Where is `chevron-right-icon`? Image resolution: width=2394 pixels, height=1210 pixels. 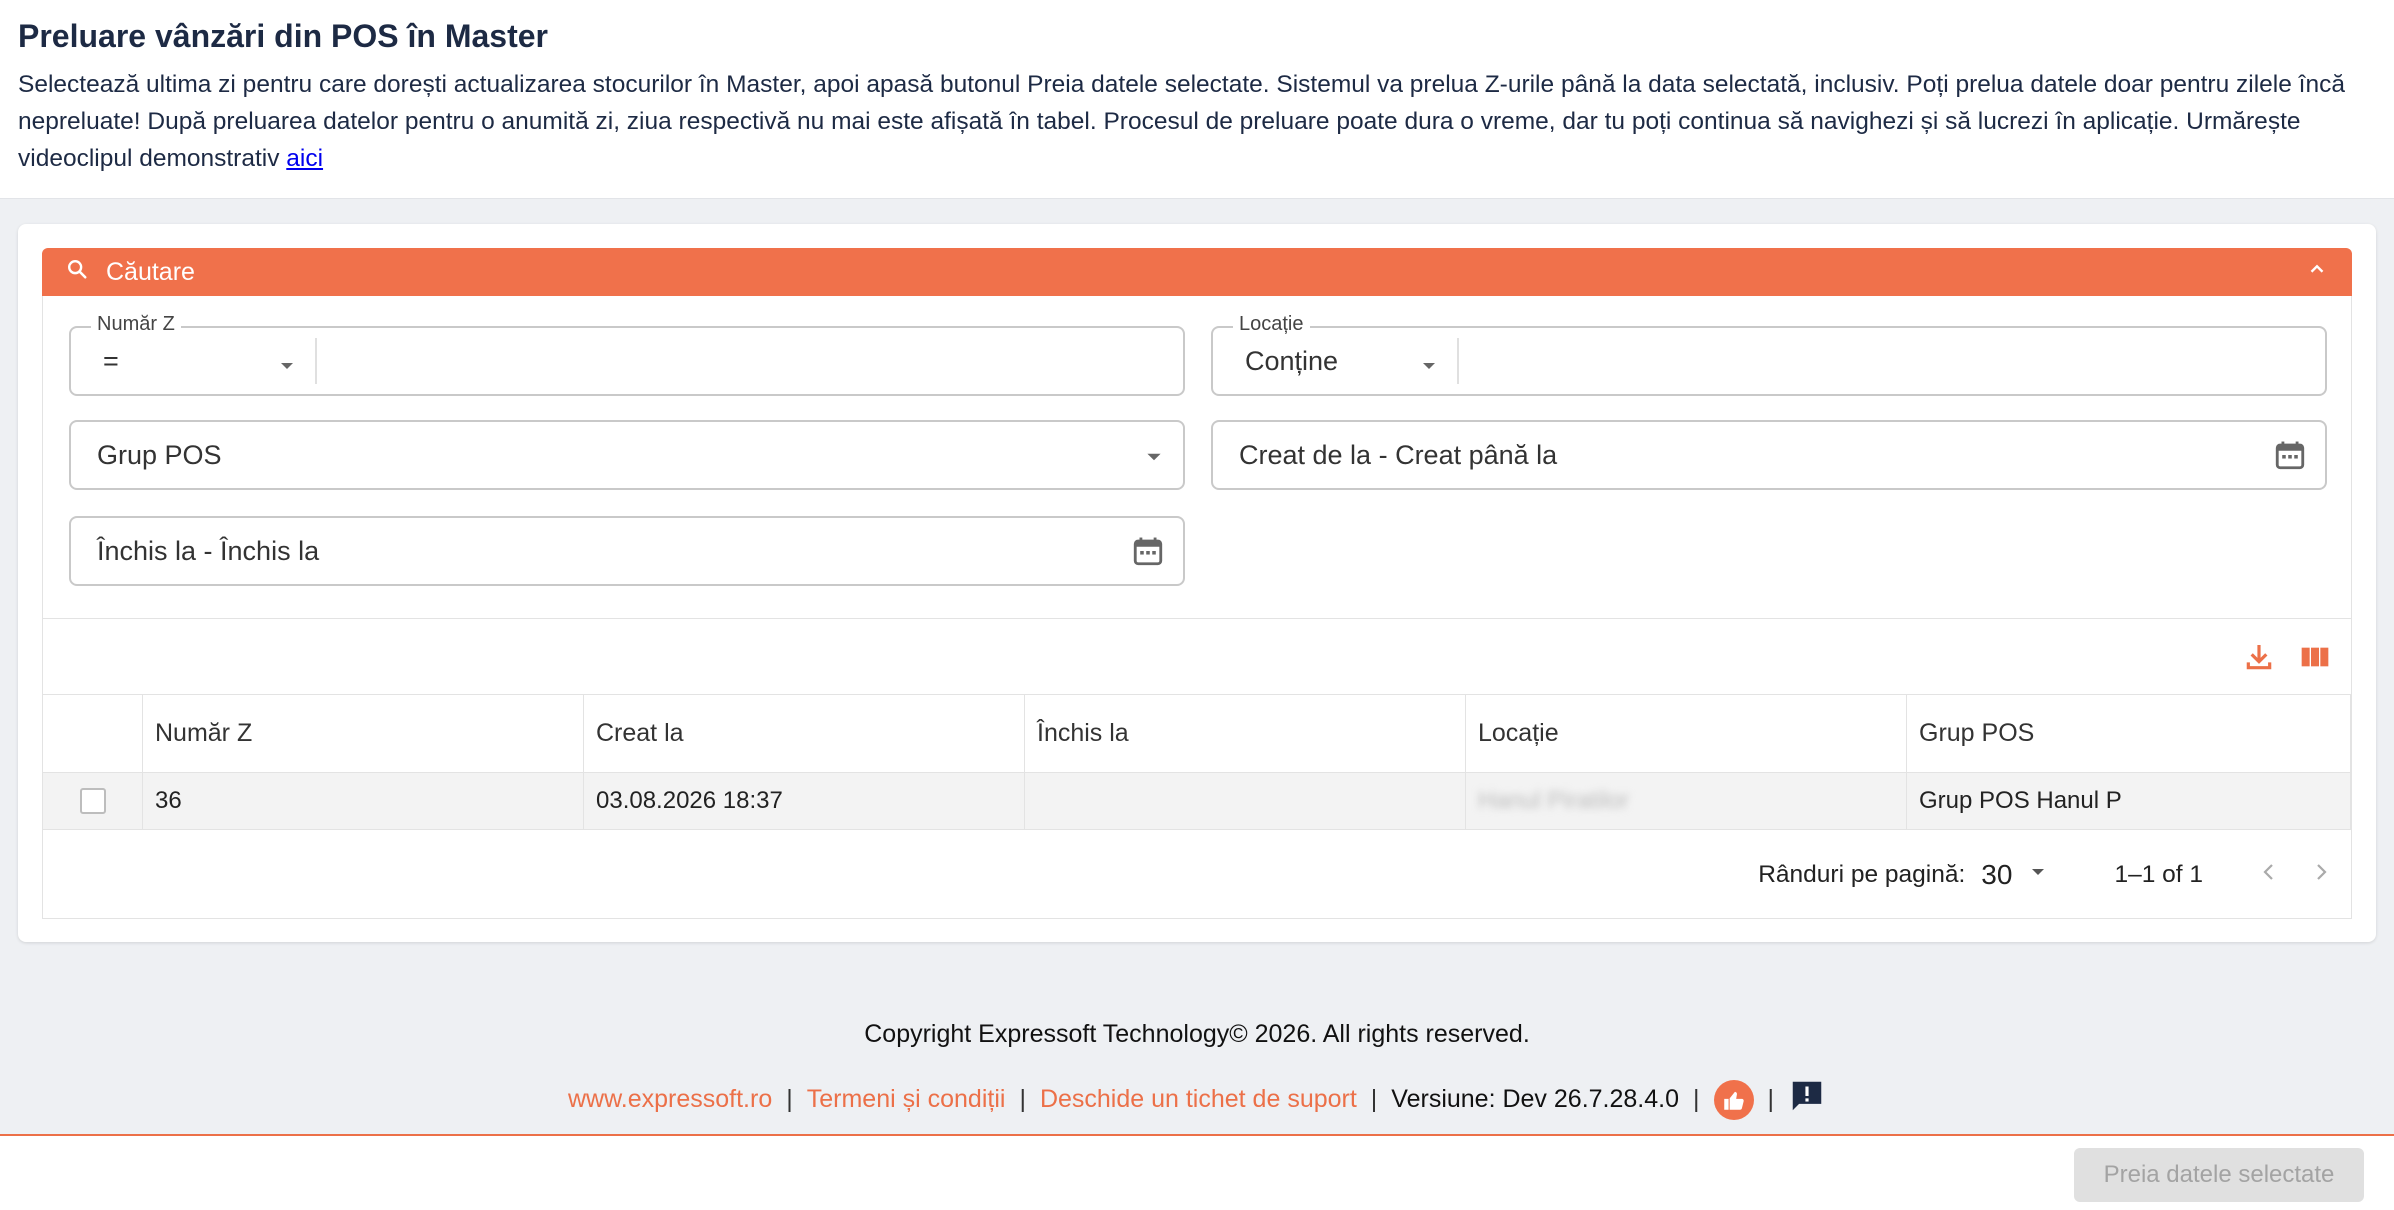 chevron-right-icon is located at coordinates (2321, 875).